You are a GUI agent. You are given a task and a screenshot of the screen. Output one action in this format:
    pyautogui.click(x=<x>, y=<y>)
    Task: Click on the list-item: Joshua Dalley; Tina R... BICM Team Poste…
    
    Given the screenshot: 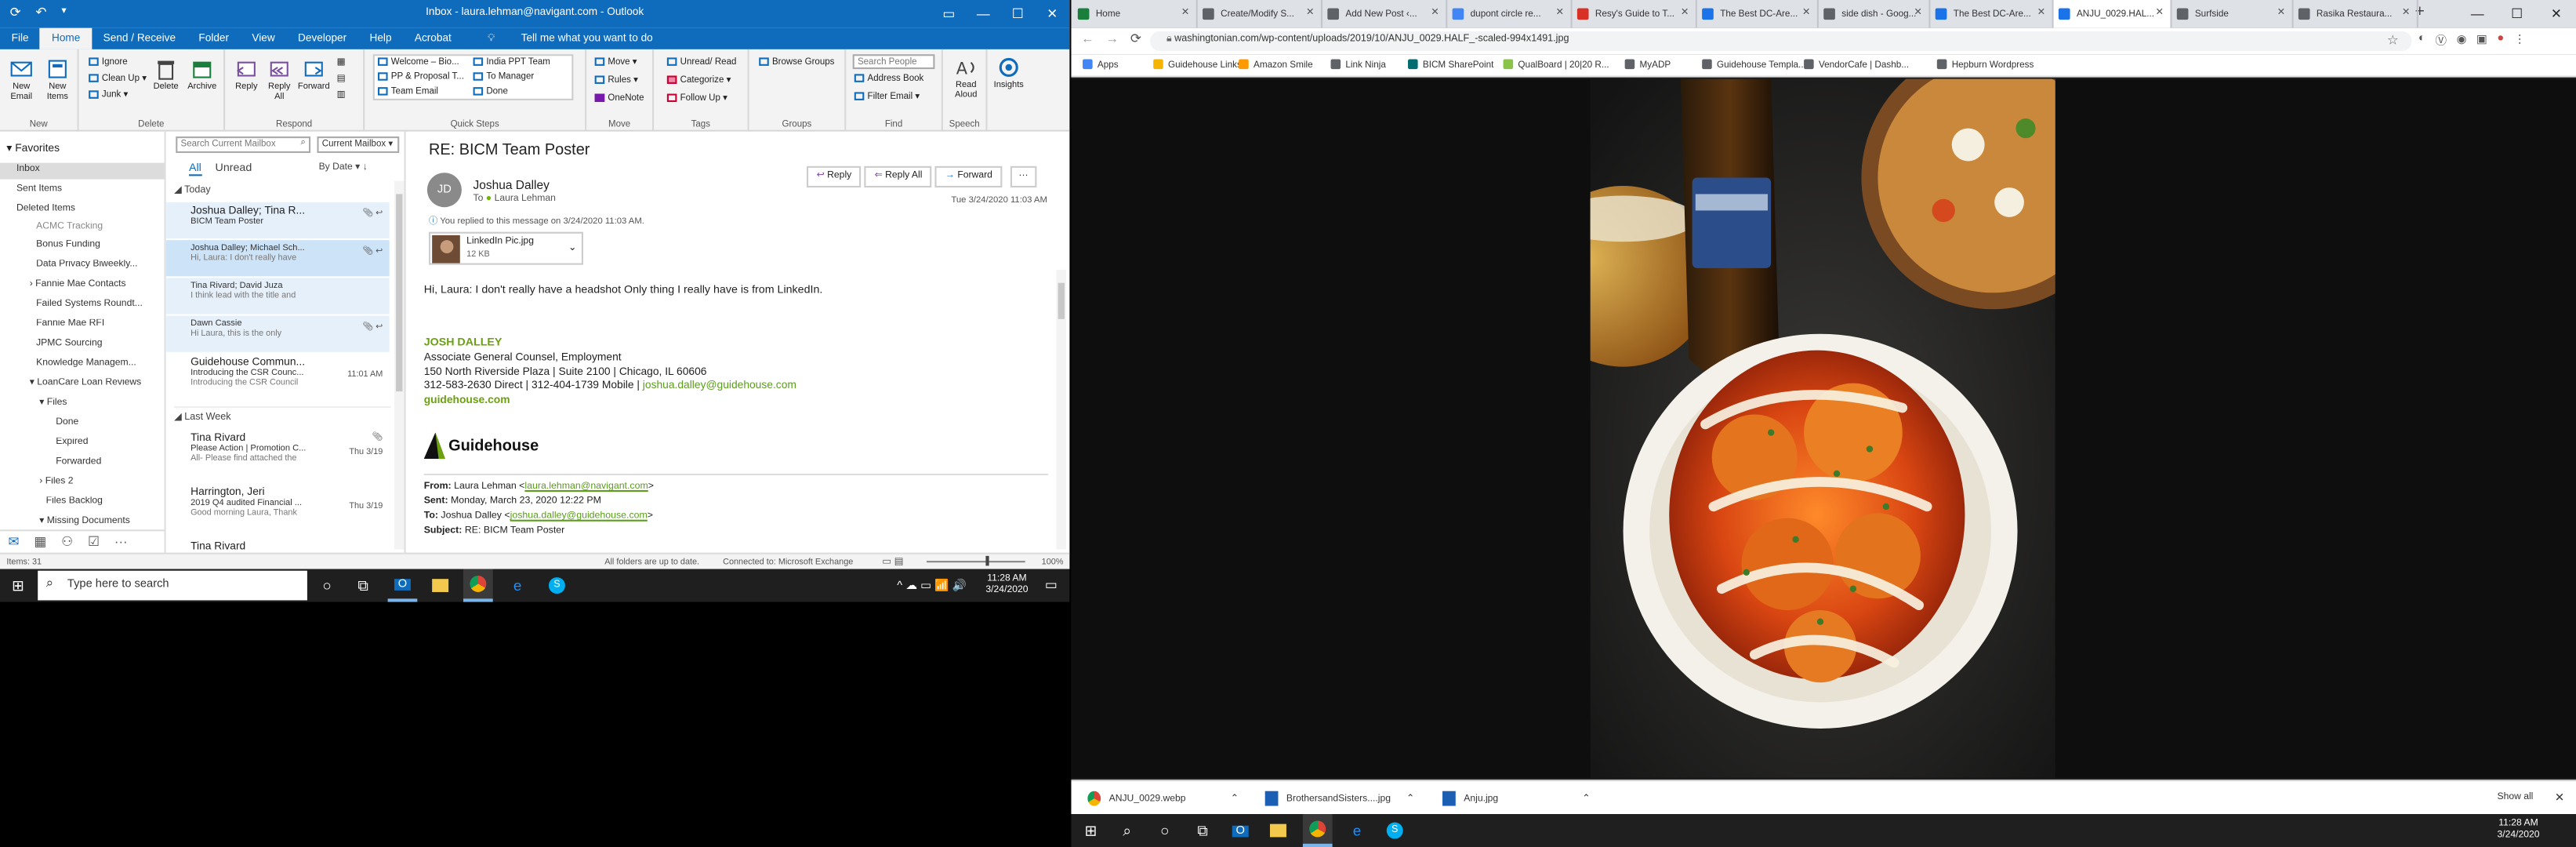 What is the action you would take?
    pyautogui.click(x=277, y=220)
    